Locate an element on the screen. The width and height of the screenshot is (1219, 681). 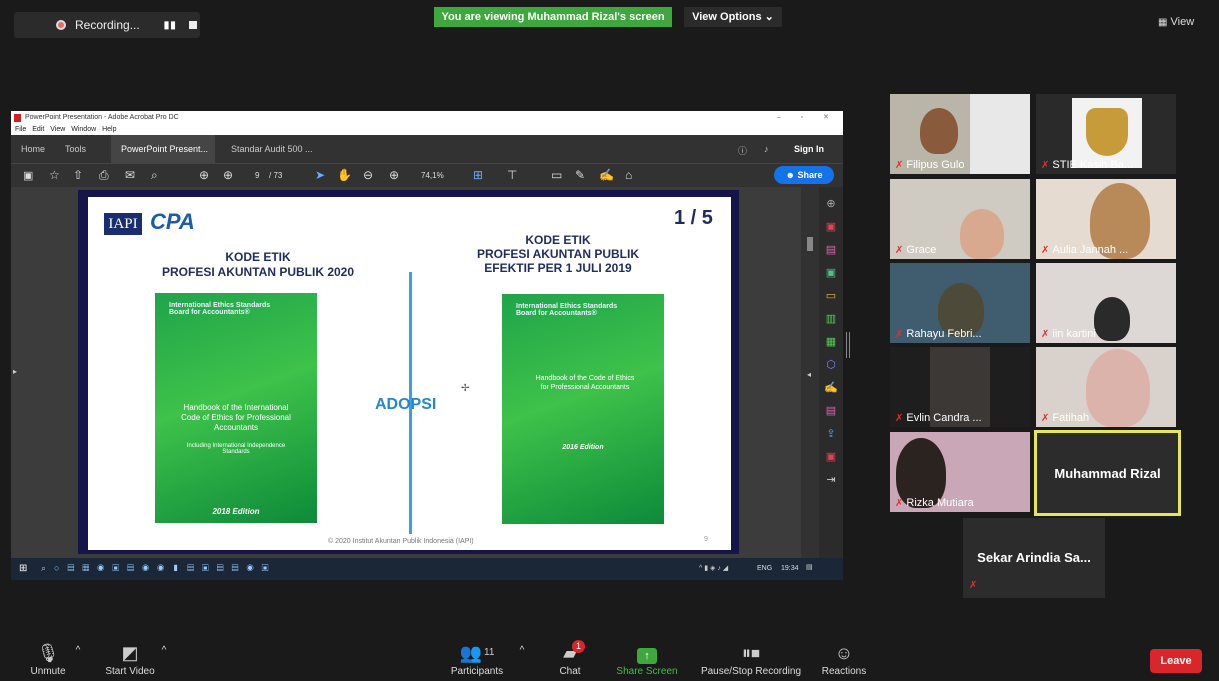
page-number-input: 9 is located at coordinates (257, 175).